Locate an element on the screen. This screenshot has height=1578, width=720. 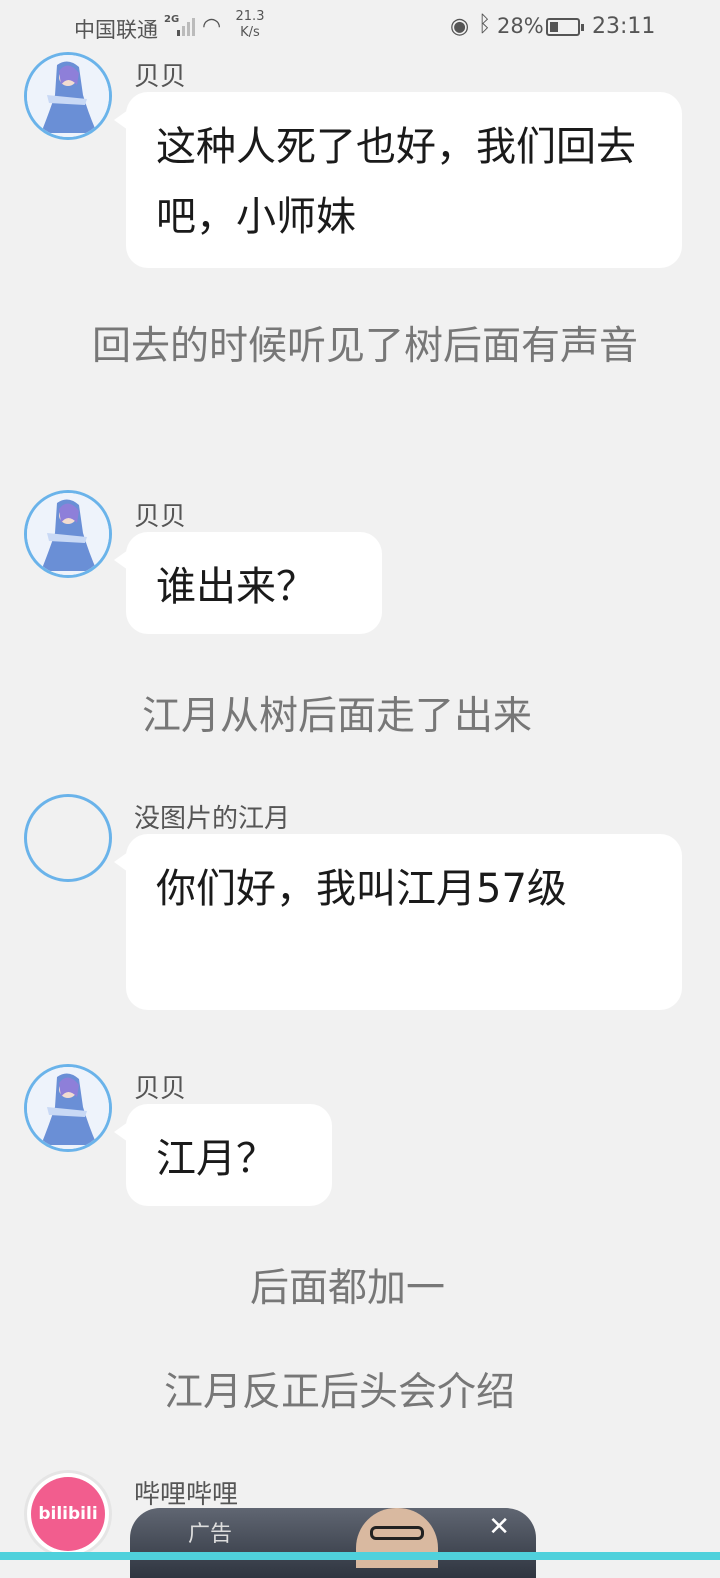
clock: 23:11 is located at coordinates (624, 26).